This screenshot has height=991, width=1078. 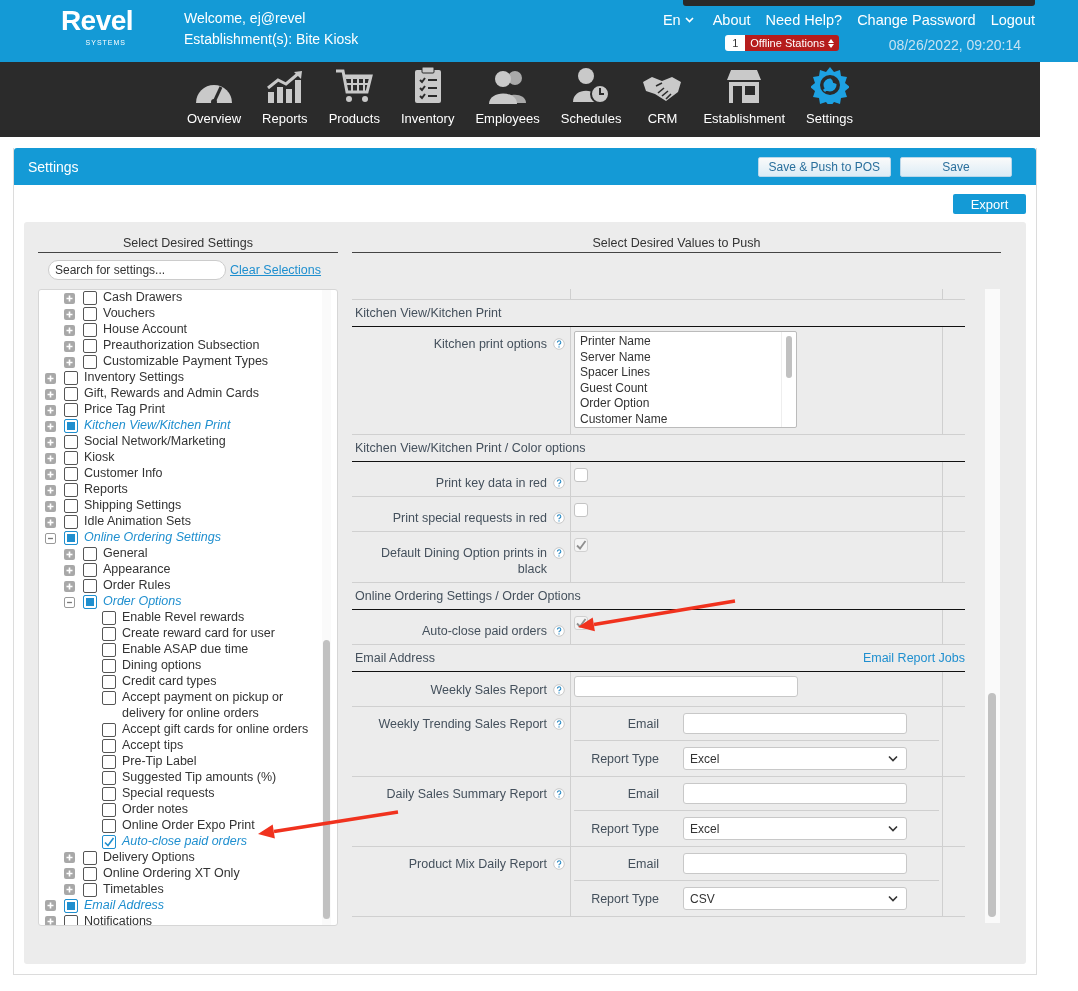 What do you see at coordinates (185, 650) in the screenshot?
I see `tree-item-label: Enable ASAP due time` at bounding box center [185, 650].